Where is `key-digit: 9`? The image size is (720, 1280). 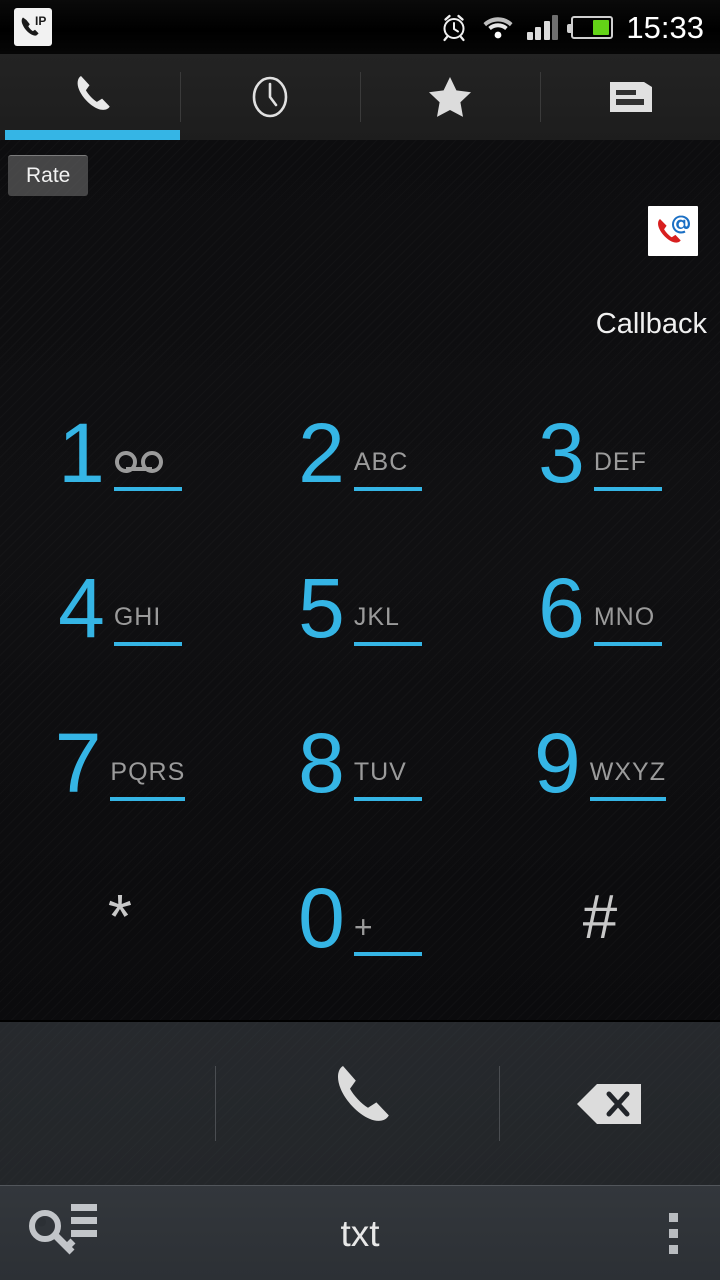 key-digit: 9 is located at coordinates (557, 762).